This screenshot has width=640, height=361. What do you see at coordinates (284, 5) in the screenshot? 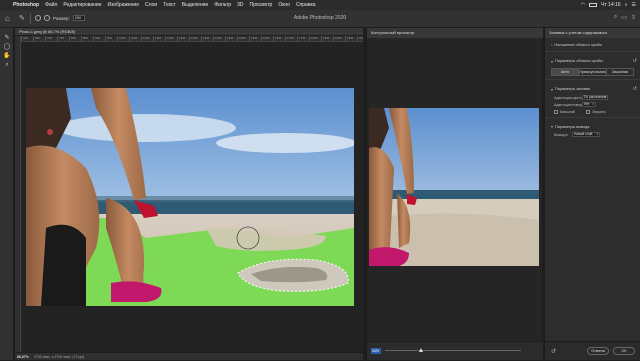
I see `menu-window: Окно` at bounding box center [284, 5].